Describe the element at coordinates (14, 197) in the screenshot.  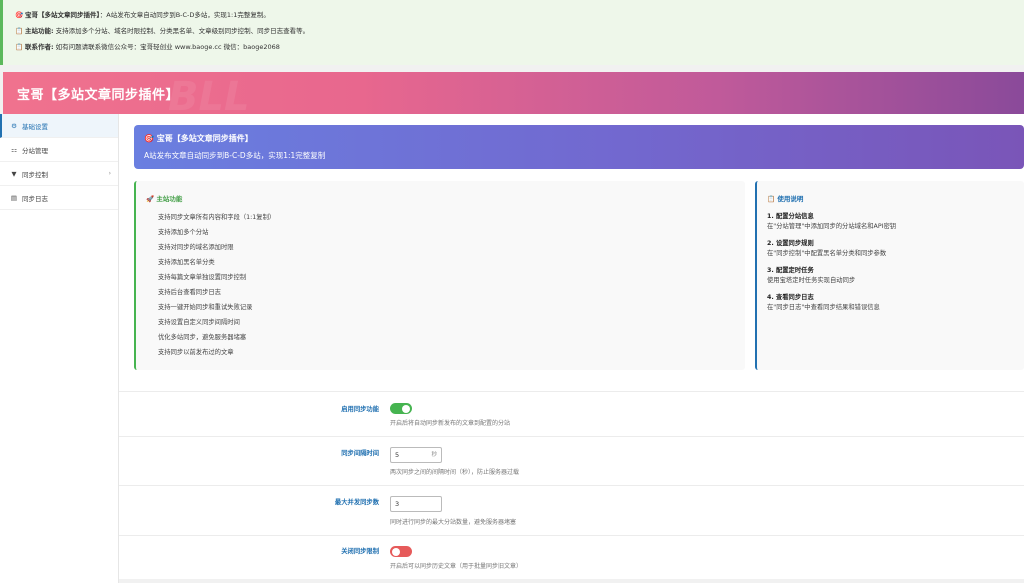
I see `list-icon: ▤` at that location.